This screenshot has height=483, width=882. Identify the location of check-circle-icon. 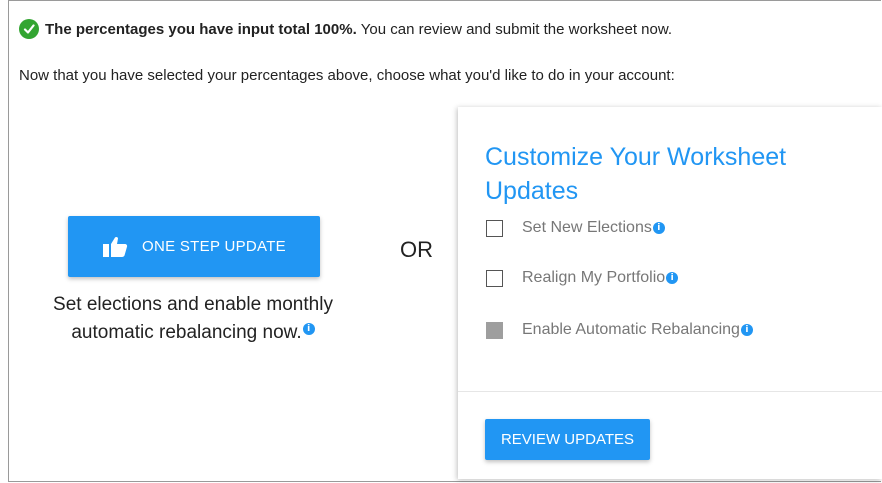
(29, 29).